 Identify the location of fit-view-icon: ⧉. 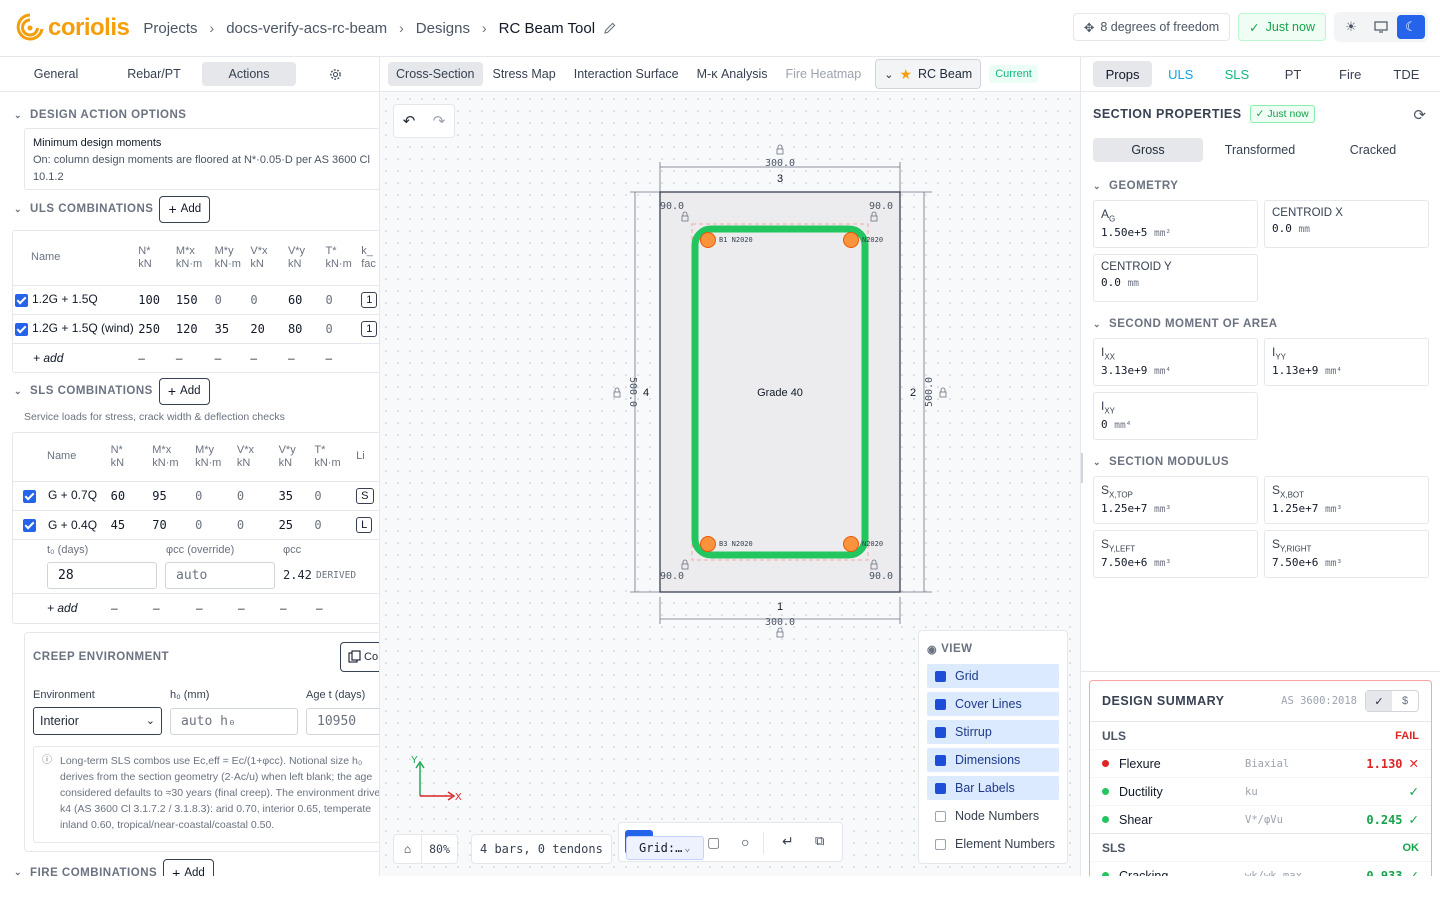
(819, 841).